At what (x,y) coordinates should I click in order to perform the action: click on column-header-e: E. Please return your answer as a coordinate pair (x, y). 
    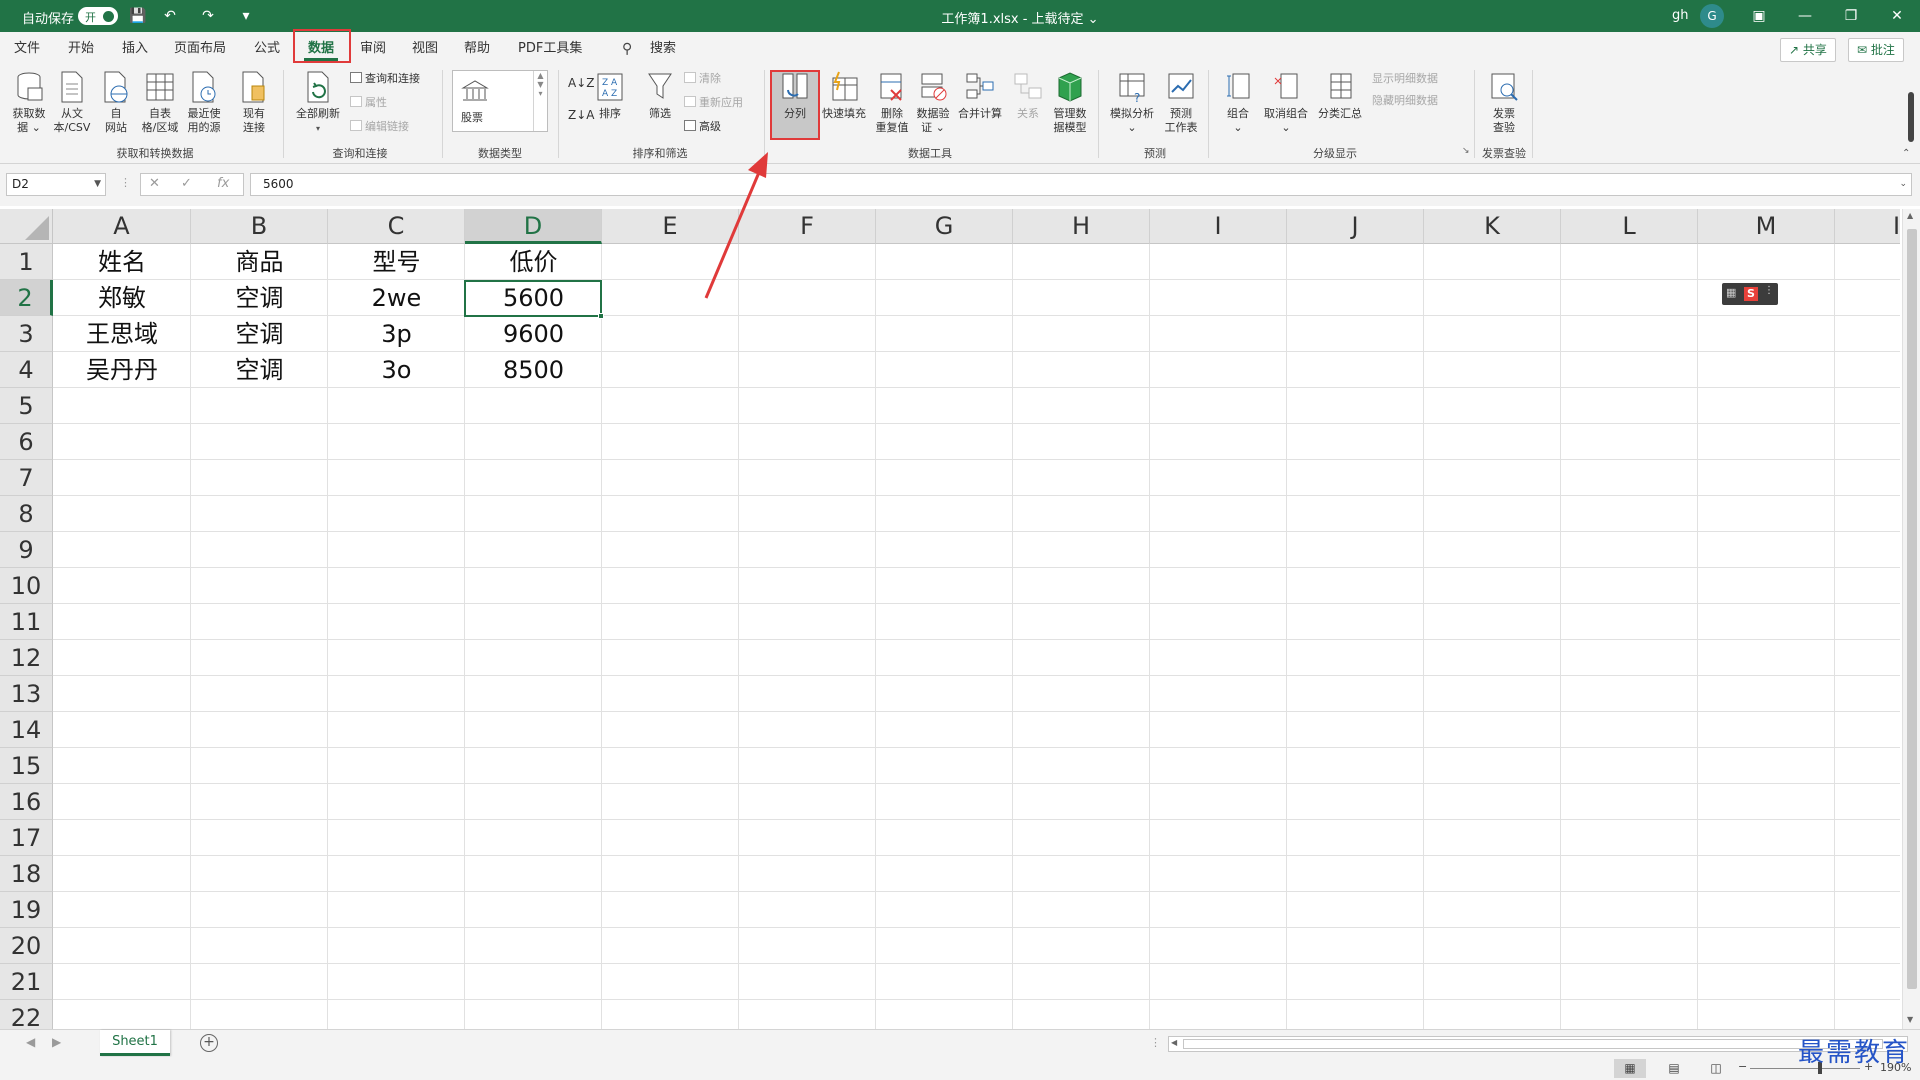
    Looking at the image, I should click on (670, 226).